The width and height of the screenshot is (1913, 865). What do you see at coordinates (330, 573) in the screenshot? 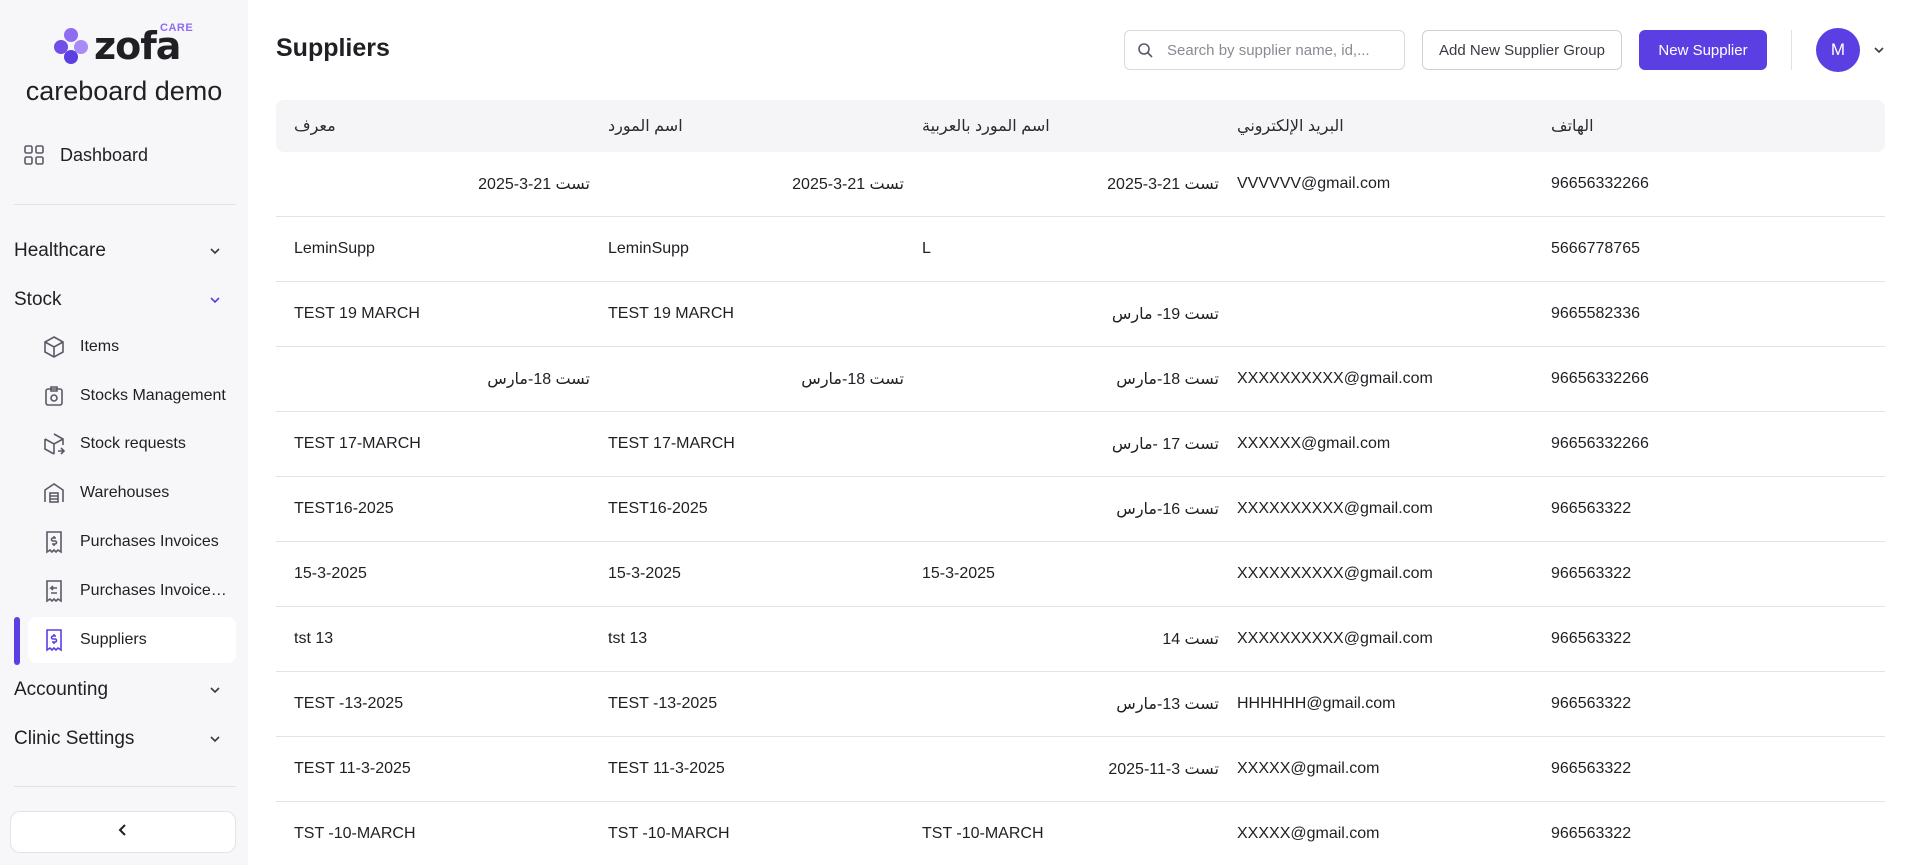
I see `cell-id: 15-3-2025` at bounding box center [330, 573].